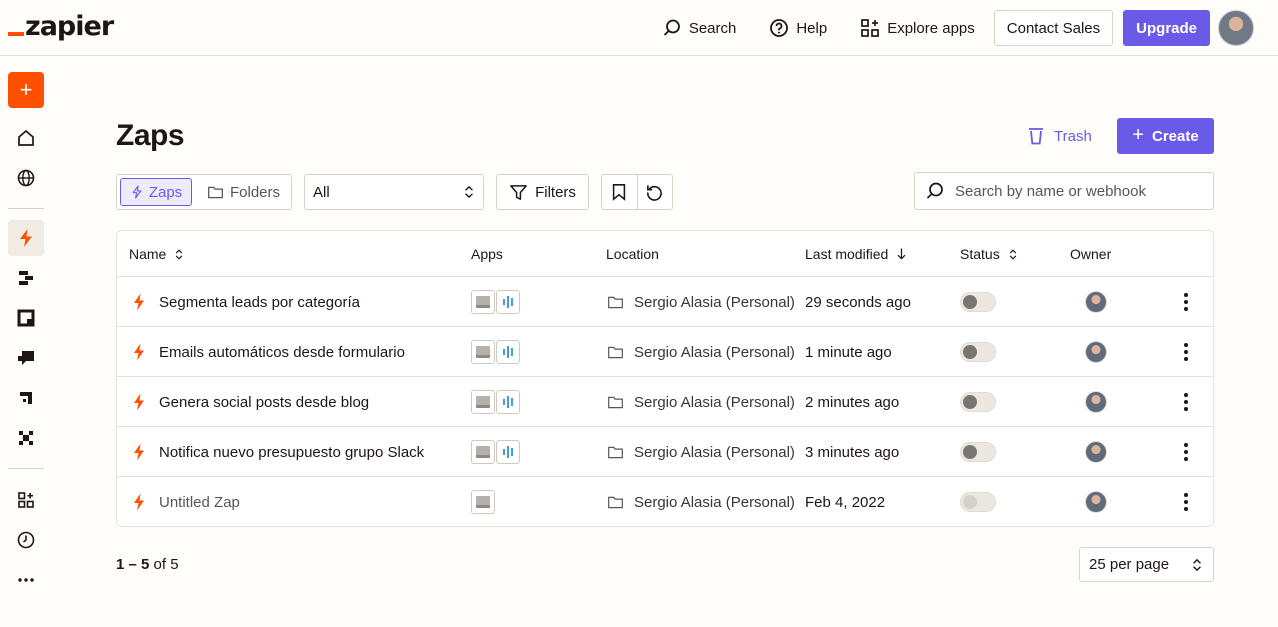  I want to click on column-last-modified: Last modified, so click(856, 254).